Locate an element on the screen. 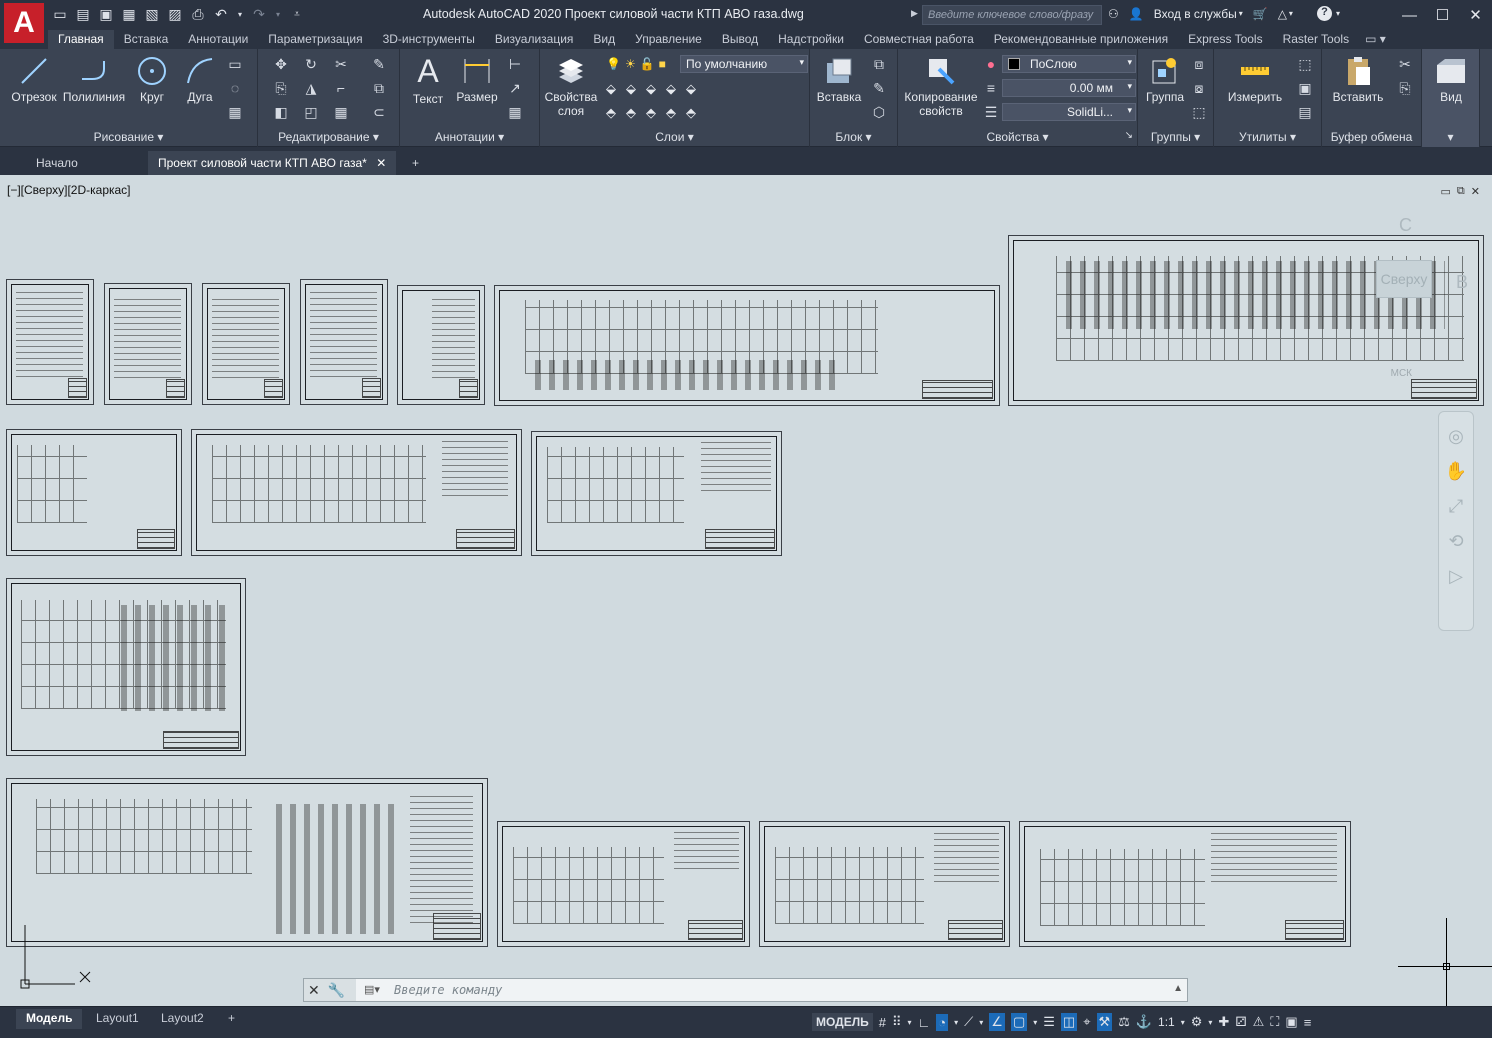 This screenshot has height=1038, width=1492. command-input: Введите команду is located at coordinates (769, 990).